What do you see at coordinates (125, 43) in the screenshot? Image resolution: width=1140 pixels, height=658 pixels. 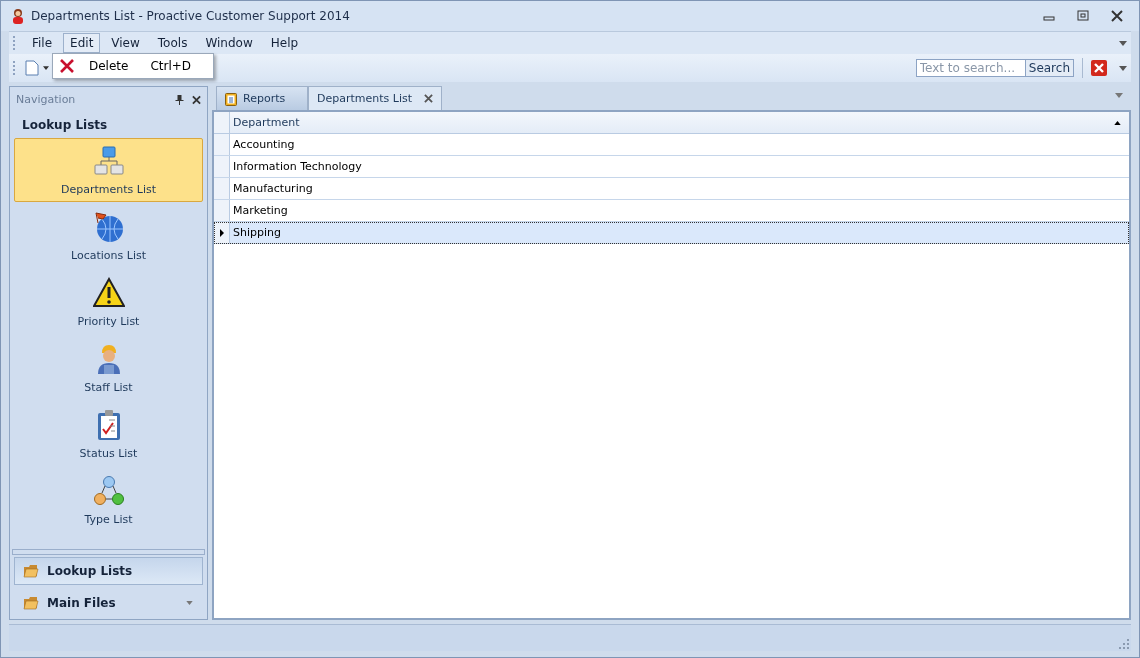 I see `menu-item: View` at bounding box center [125, 43].